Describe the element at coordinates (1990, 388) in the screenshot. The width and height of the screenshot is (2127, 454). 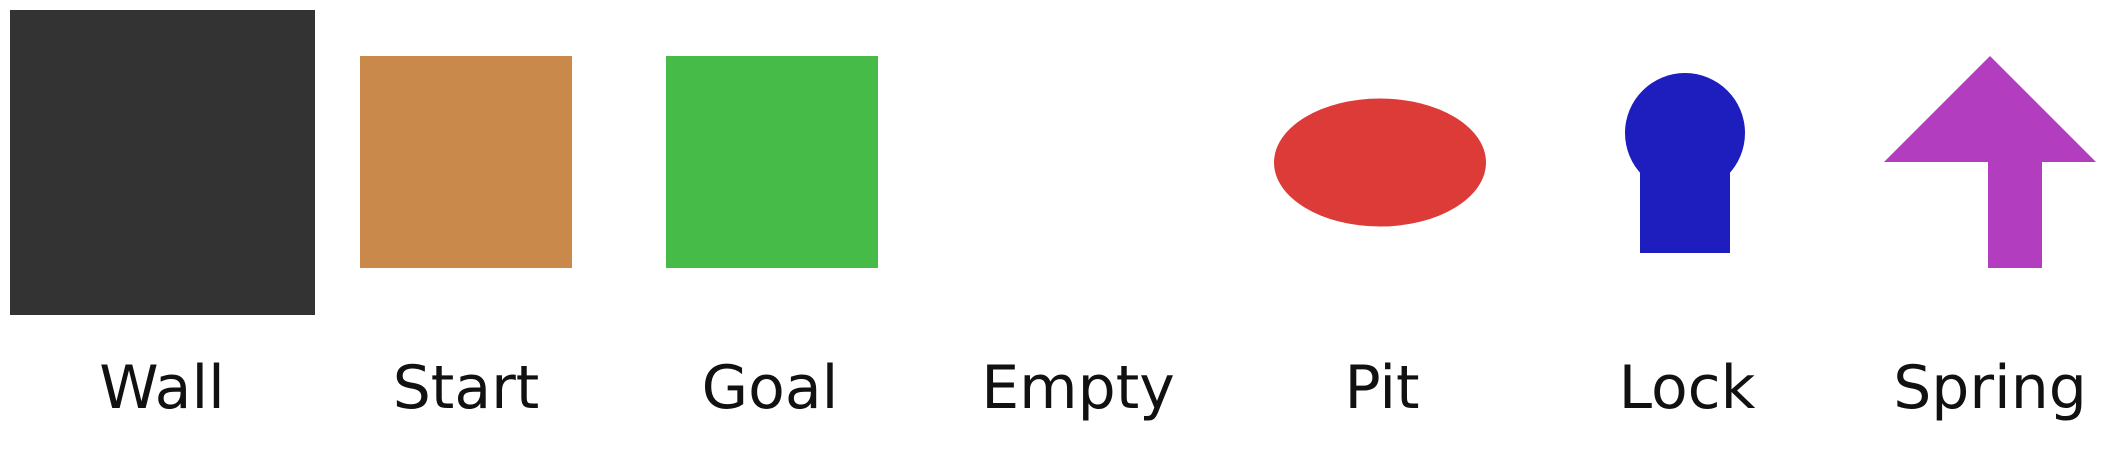
I see `legend-label-spring: Spring` at that location.